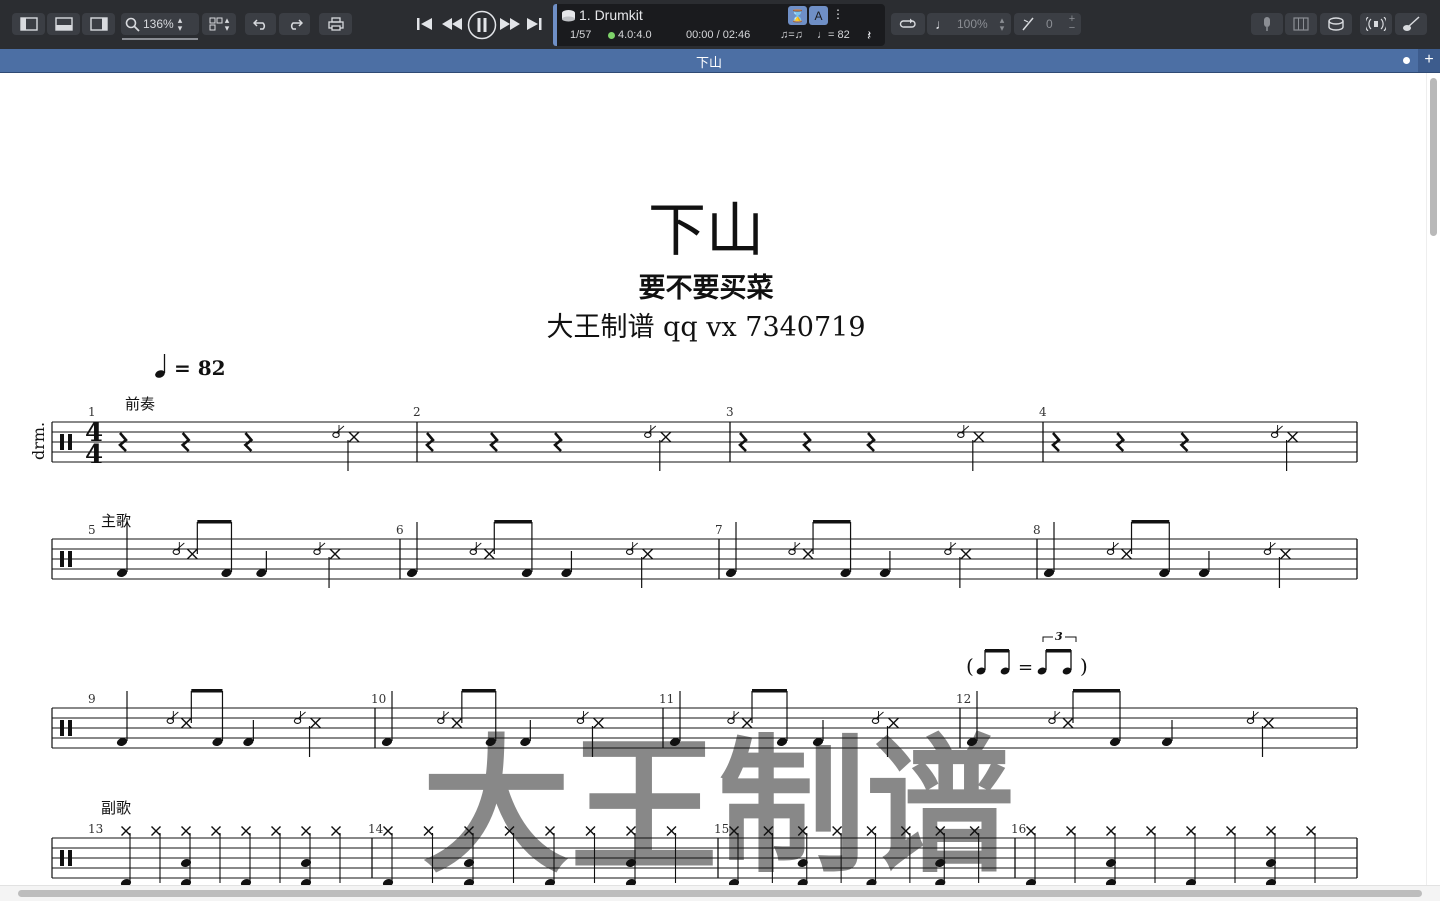 The width and height of the screenshot is (1440, 901). Describe the element at coordinates (719, 530) in the screenshot. I see `bar-number: 7` at that location.